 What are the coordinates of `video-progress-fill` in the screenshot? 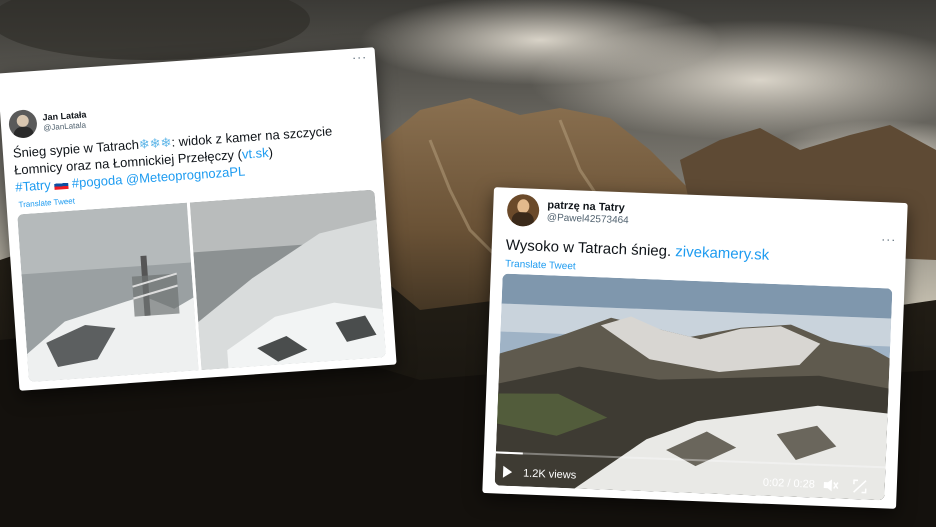 It's located at (509, 453).